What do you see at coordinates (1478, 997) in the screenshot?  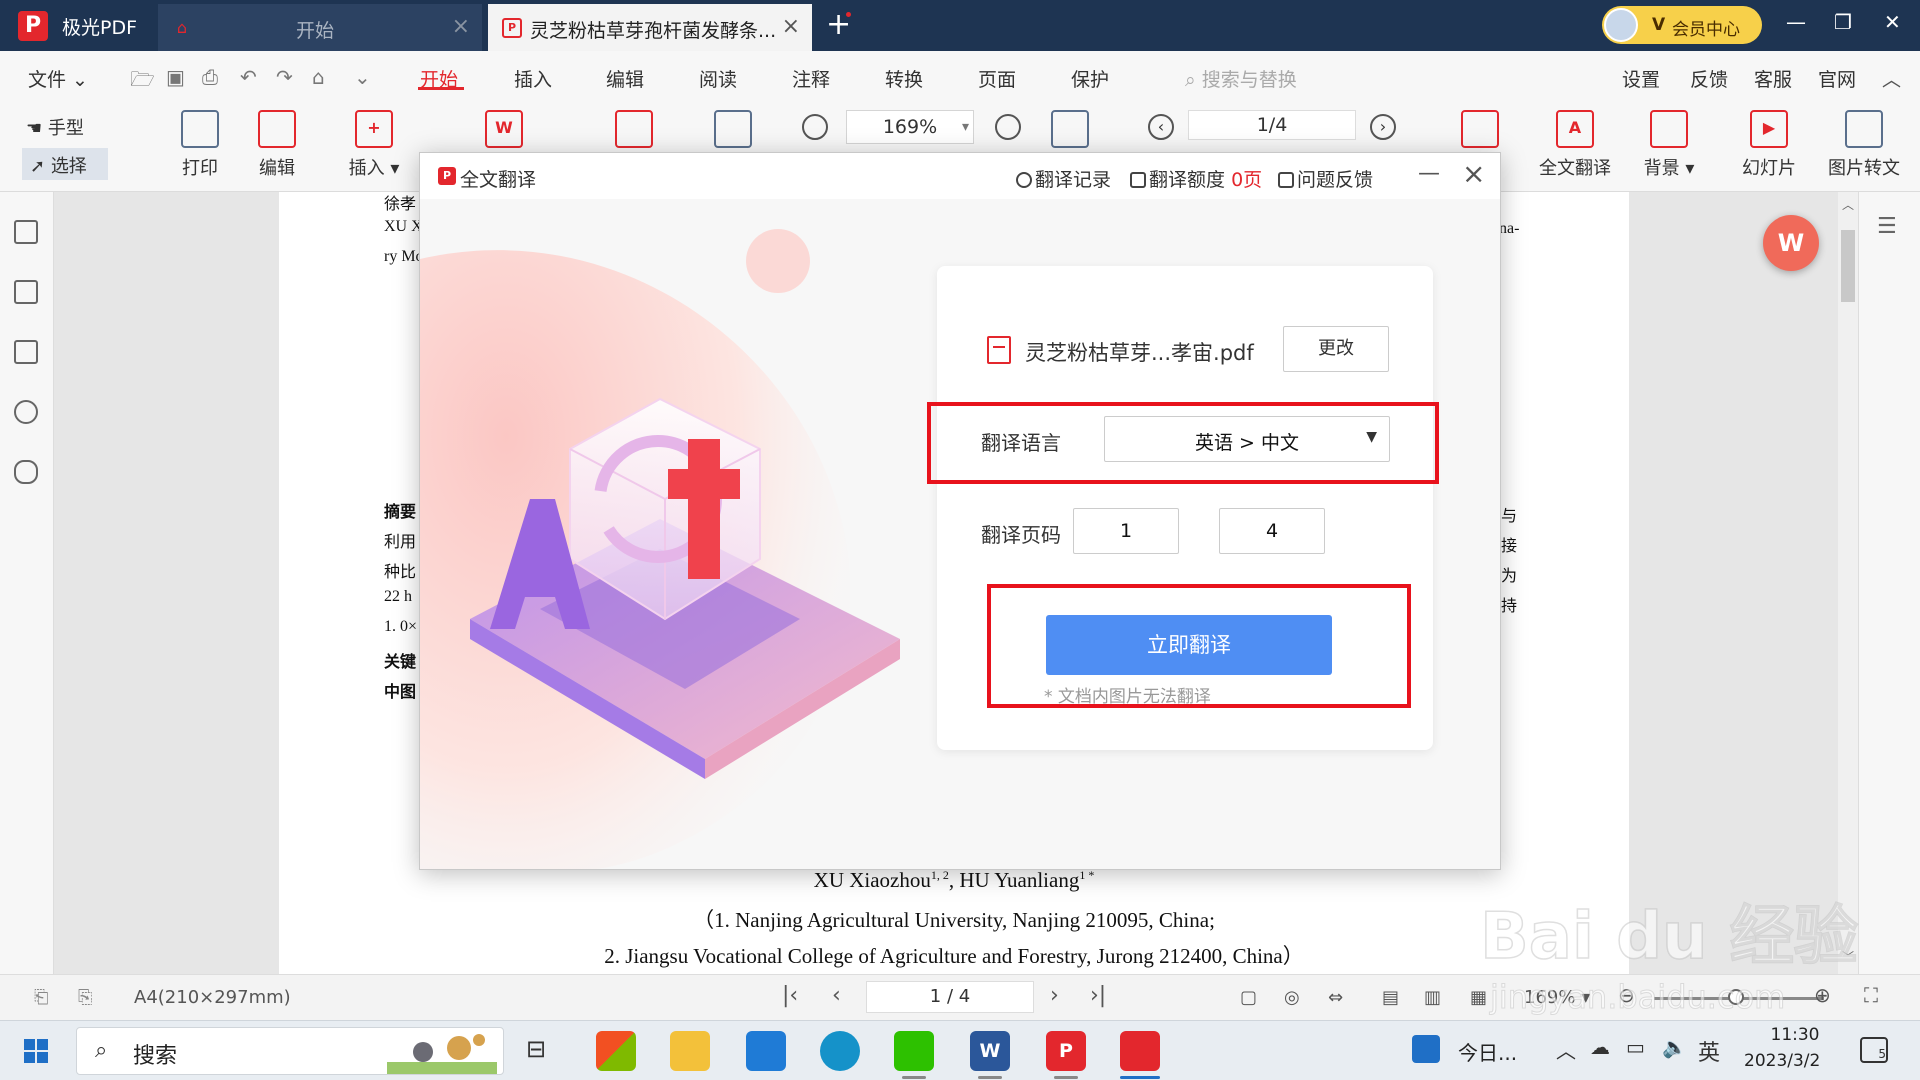 I see `two-page-view-icon: ▦` at bounding box center [1478, 997].